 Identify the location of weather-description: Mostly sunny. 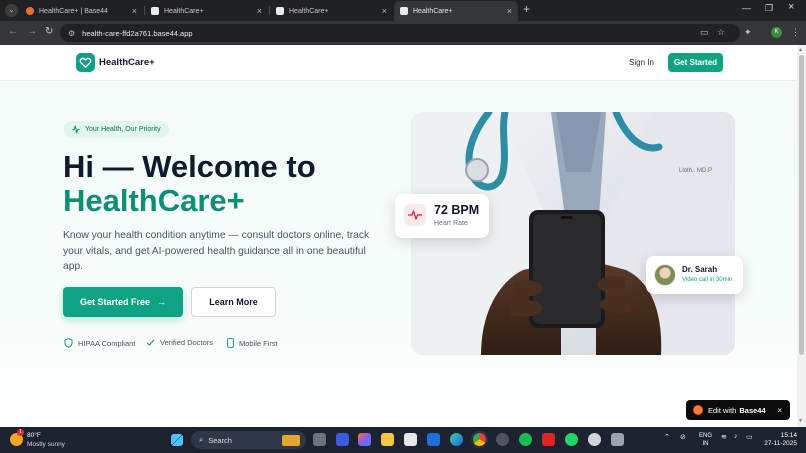
(46, 444).